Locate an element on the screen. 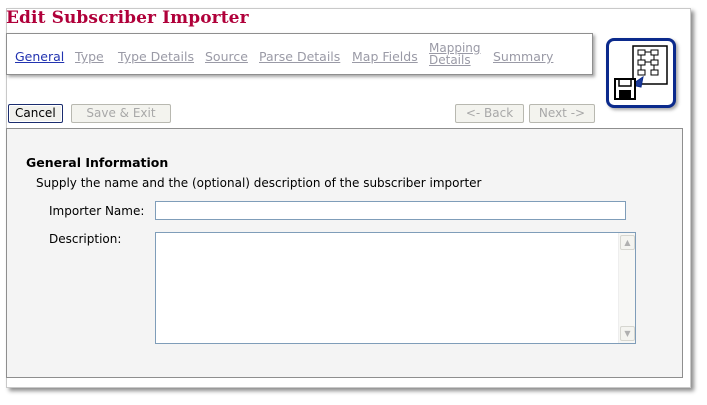  page-title: Edit Subscriber Importer is located at coordinates (127, 18).